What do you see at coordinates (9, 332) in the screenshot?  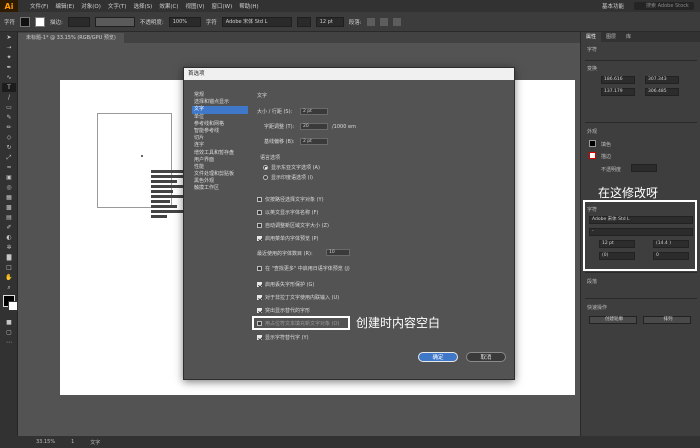 I see `screen-mode-icon: ▢` at bounding box center [9, 332].